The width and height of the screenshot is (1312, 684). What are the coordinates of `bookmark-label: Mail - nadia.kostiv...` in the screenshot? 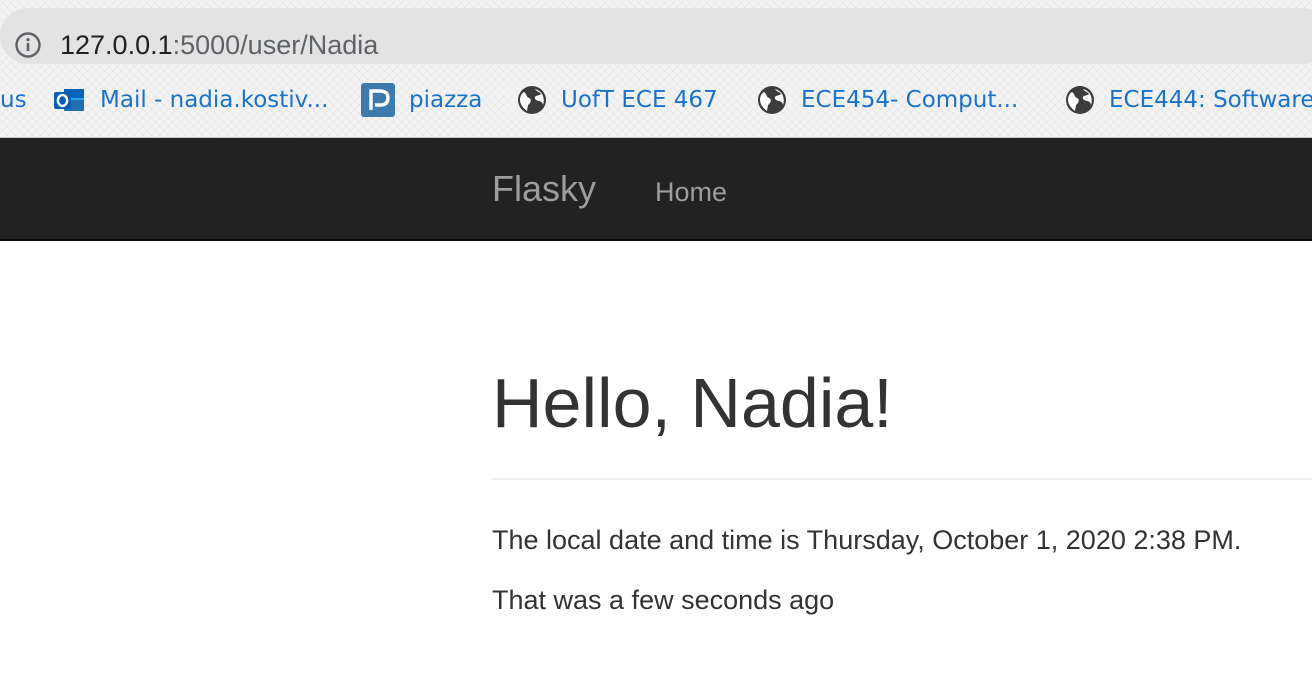 It's located at (214, 100).